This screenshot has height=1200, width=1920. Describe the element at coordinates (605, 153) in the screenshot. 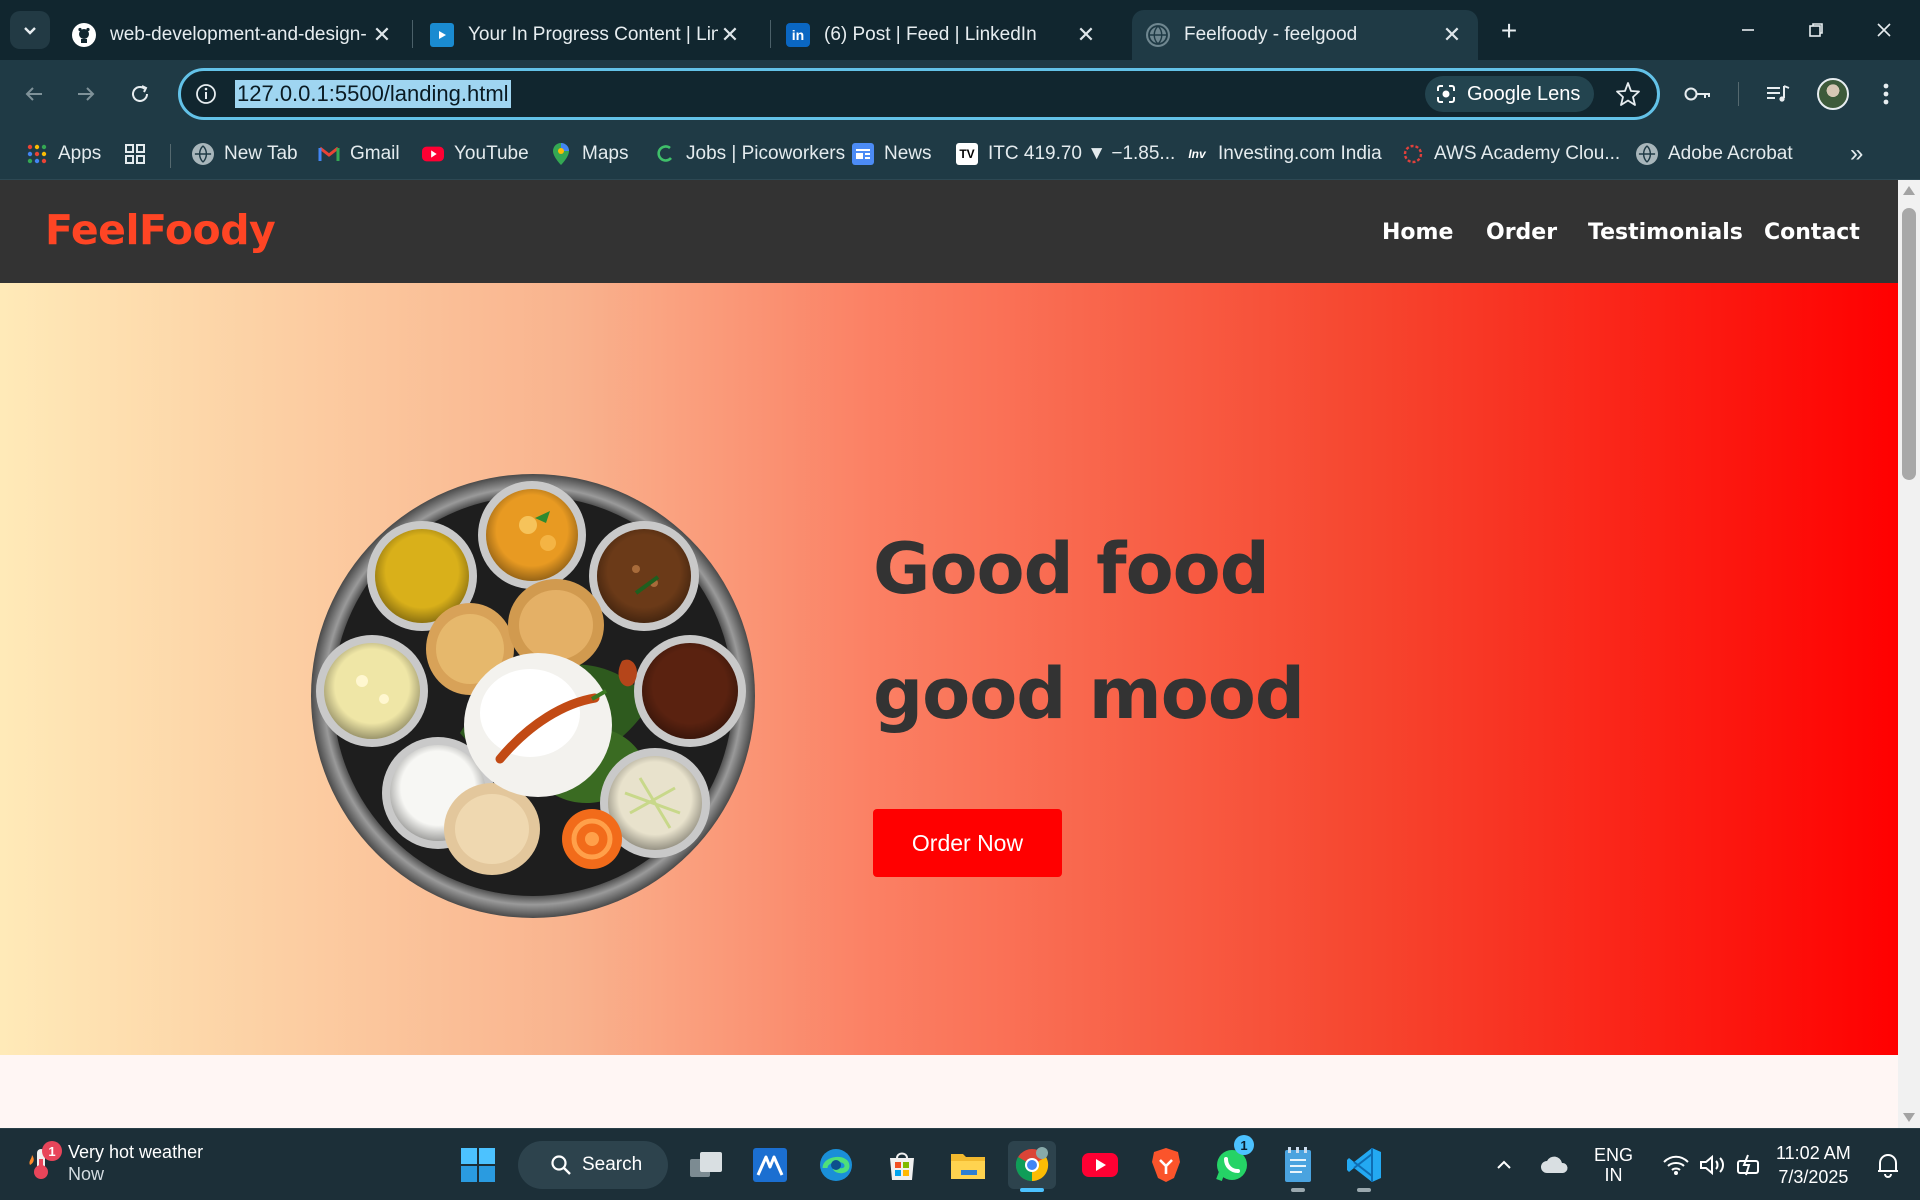

I see `bookmark-label: Maps` at that location.